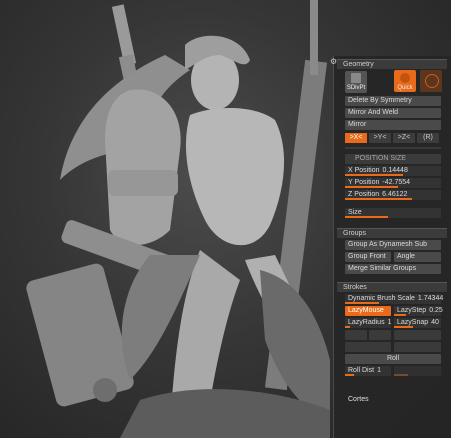  What do you see at coordinates (393, 159) in the screenshot?
I see `position-size-header: POSITION SIZE` at bounding box center [393, 159].